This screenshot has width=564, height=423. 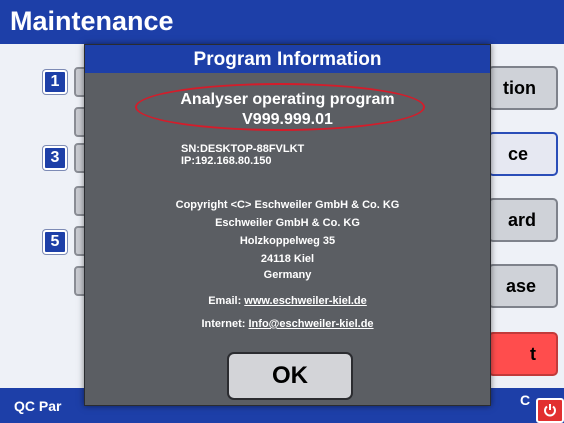 What do you see at coordinates (525, 400) in the screenshot?
I see `bottom-right-label: C` at bounding box center [525, 400].